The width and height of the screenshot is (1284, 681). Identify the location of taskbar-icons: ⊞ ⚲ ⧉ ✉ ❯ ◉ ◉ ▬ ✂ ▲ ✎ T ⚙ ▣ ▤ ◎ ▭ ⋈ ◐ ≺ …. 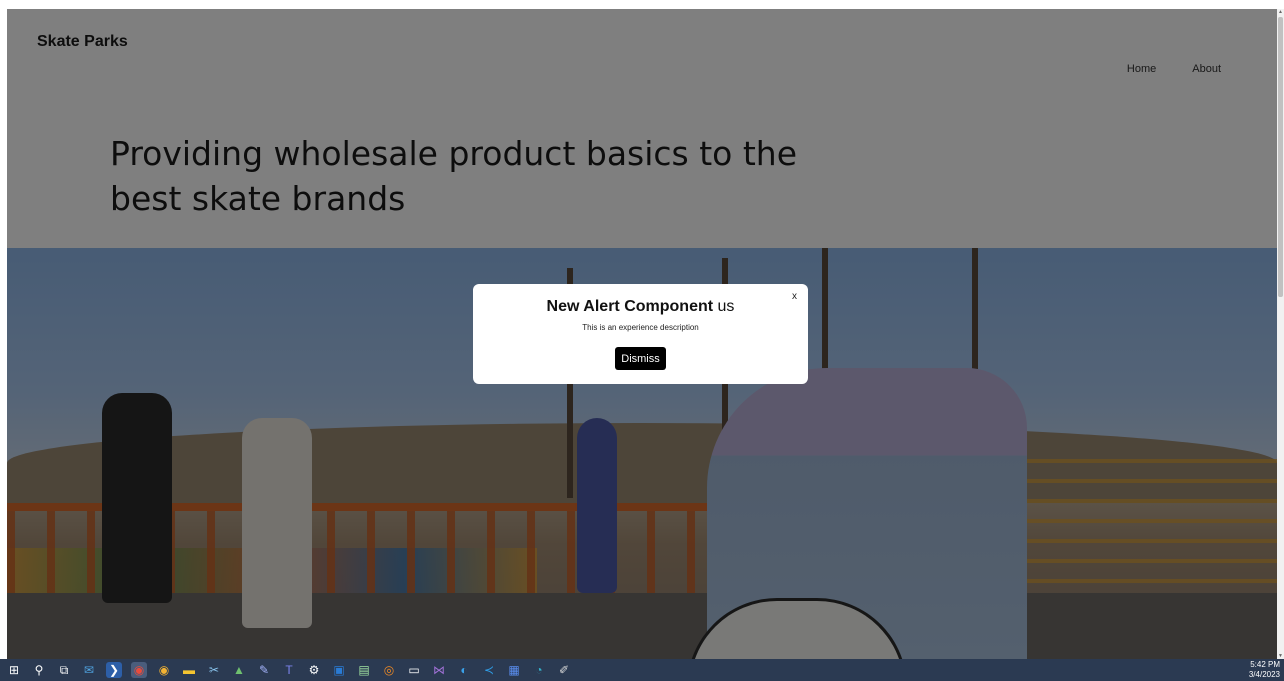
(289, 670).